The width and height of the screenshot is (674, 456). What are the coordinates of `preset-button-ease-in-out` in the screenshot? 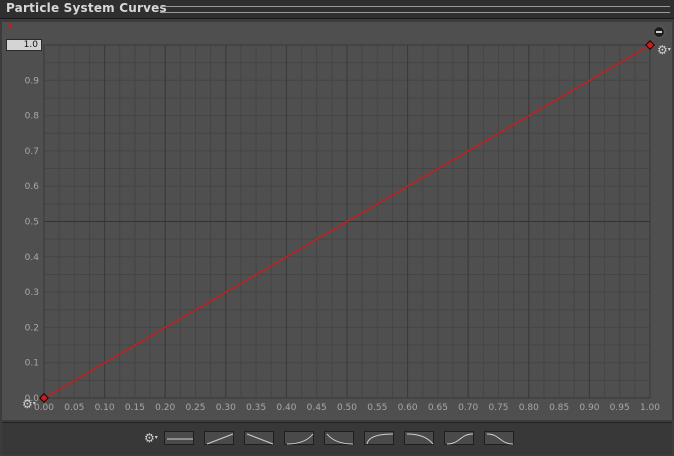 It's located at (459, 438).